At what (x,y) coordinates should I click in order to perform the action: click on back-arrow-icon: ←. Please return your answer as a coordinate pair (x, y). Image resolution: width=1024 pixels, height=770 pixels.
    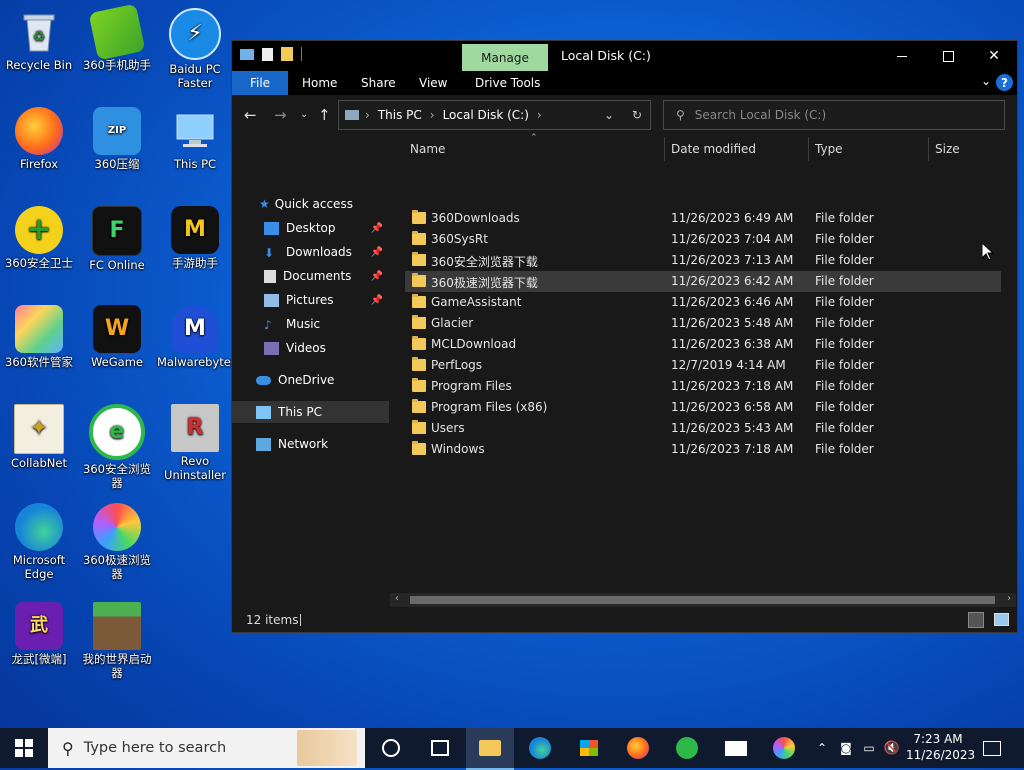
    Looking at the image, I should click on (250, 115).